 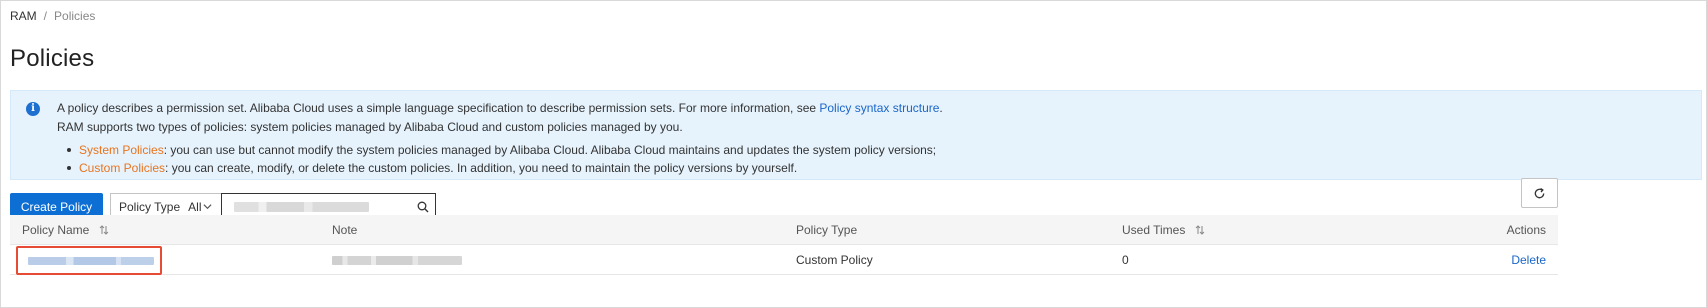 I want to click on policy-type-label: Policy Type, so click(x=150, y=207).